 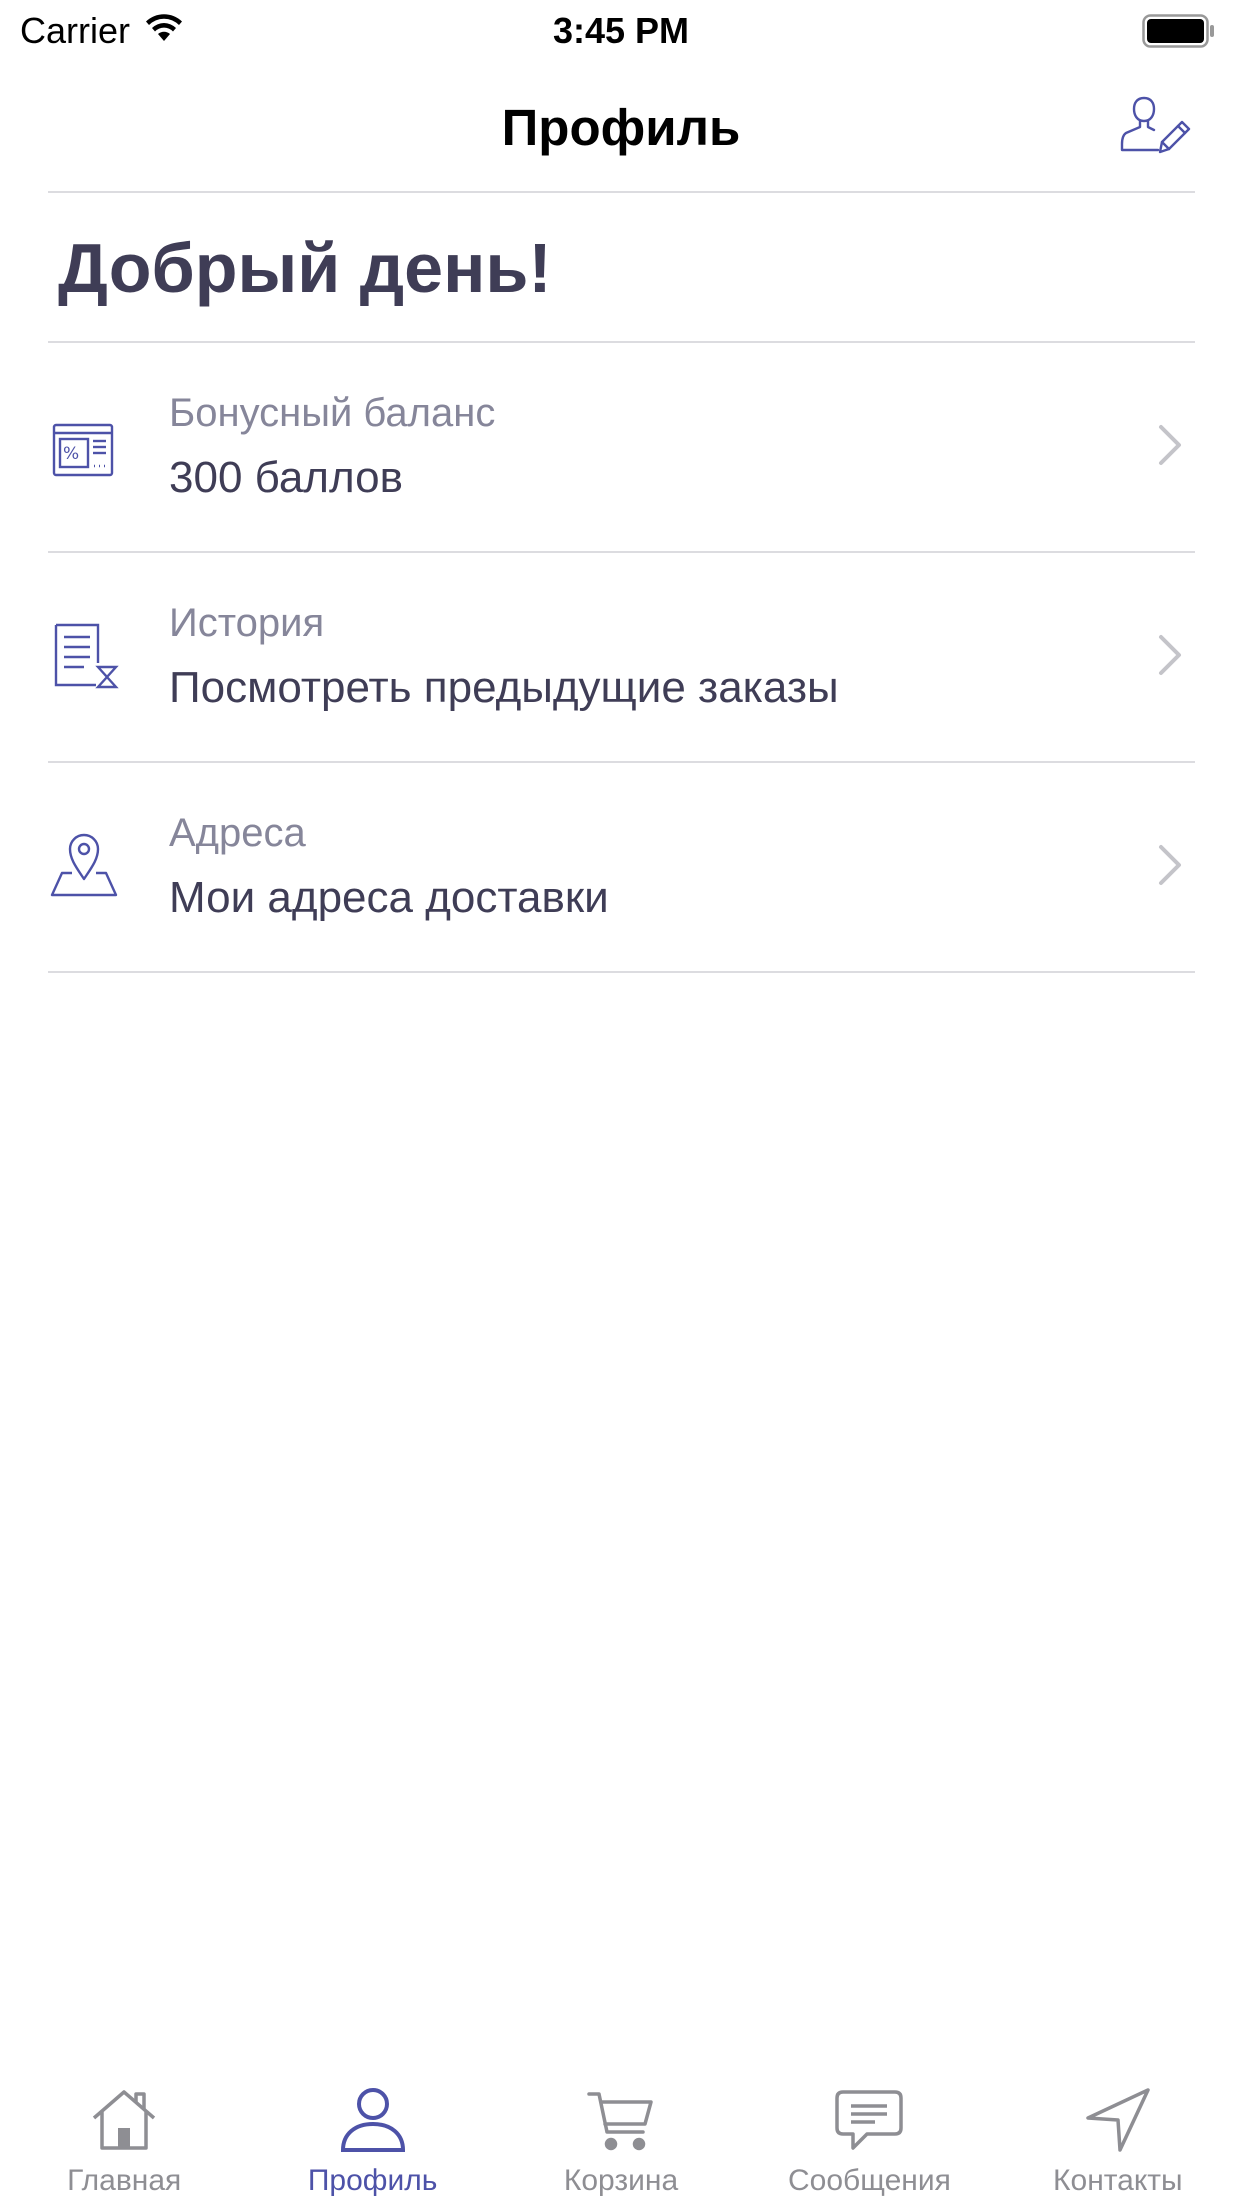 What do you see at coordinates (372, 2120) in the screenshot?
I see `user-icon` at bounding box center [372, 2120].